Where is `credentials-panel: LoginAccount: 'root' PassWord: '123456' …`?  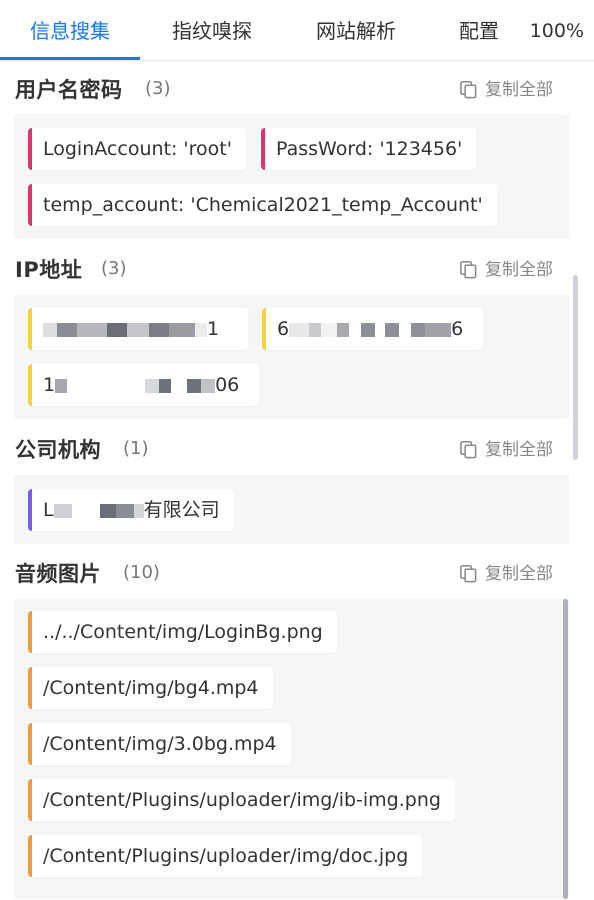
credentials-panel: LoginAccount: 'root' PassWord: '123456' … is located at coordinates (291, 176).